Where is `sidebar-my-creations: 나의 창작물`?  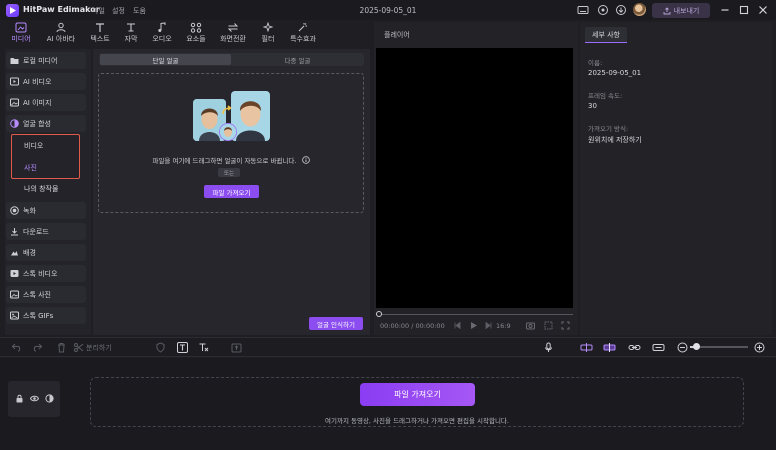
sidebar-my-creations: 나의 창작물 is located at coordinates (41, 189).